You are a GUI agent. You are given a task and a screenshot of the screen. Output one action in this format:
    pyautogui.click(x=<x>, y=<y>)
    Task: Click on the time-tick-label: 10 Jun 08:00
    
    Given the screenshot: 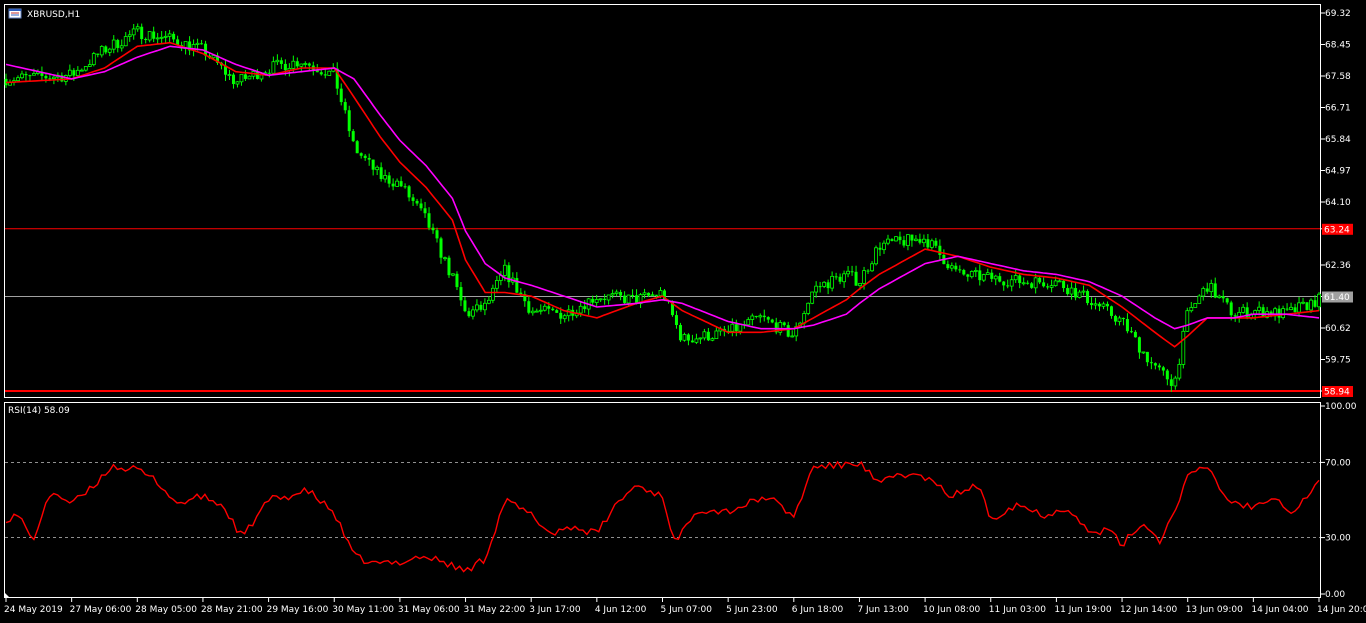 What is the action you would take?
    pyautogui.click(x=951, y=610)
    